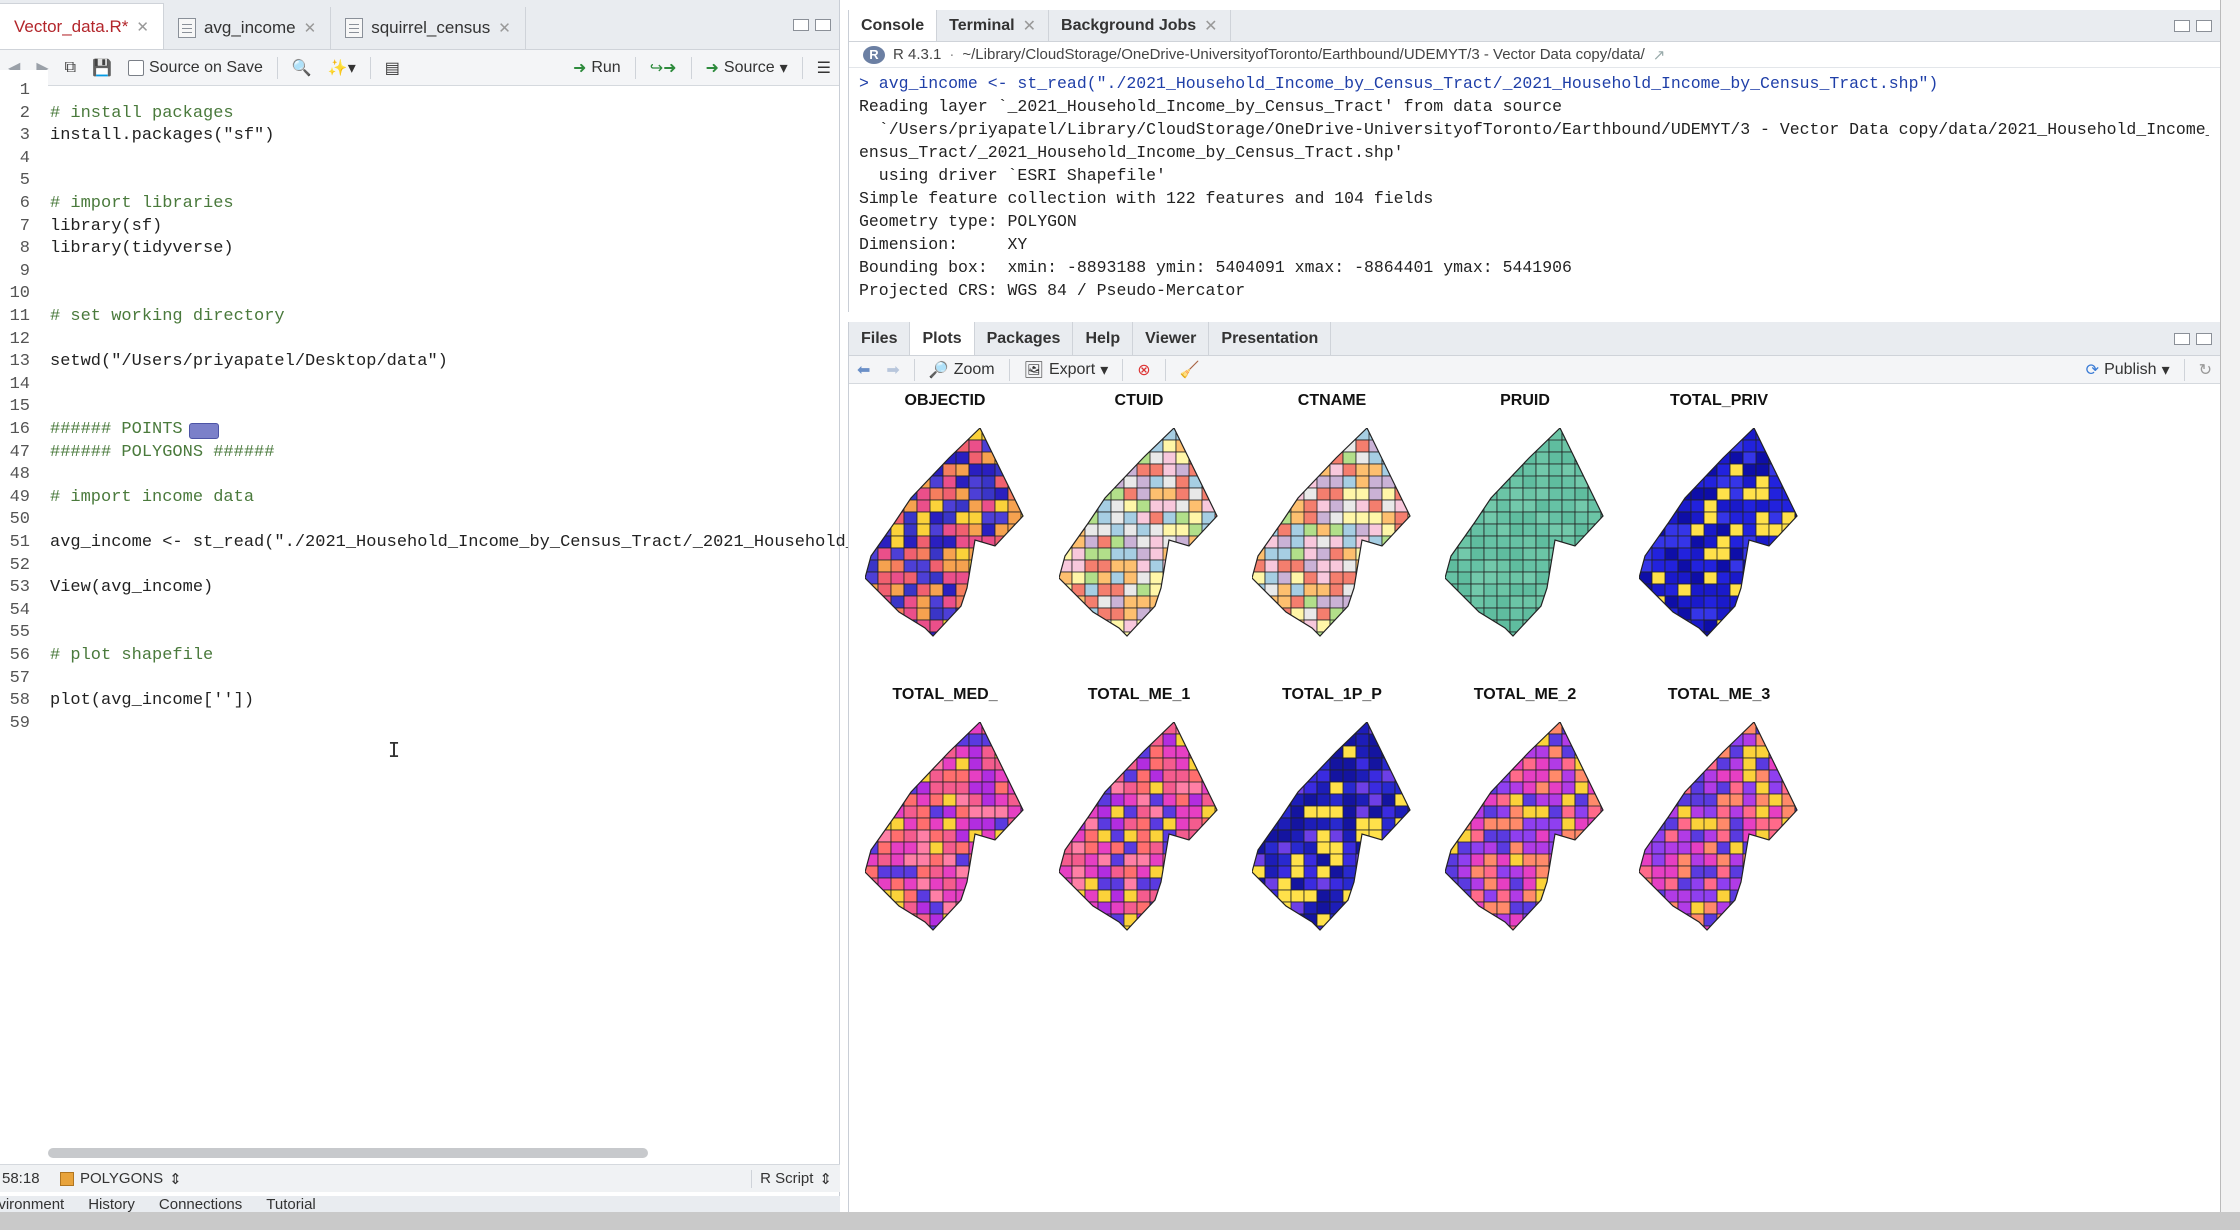 The height and width of the screenshot is (1230, 2240). I want to click on folded-code-icon, so click(204, 431).